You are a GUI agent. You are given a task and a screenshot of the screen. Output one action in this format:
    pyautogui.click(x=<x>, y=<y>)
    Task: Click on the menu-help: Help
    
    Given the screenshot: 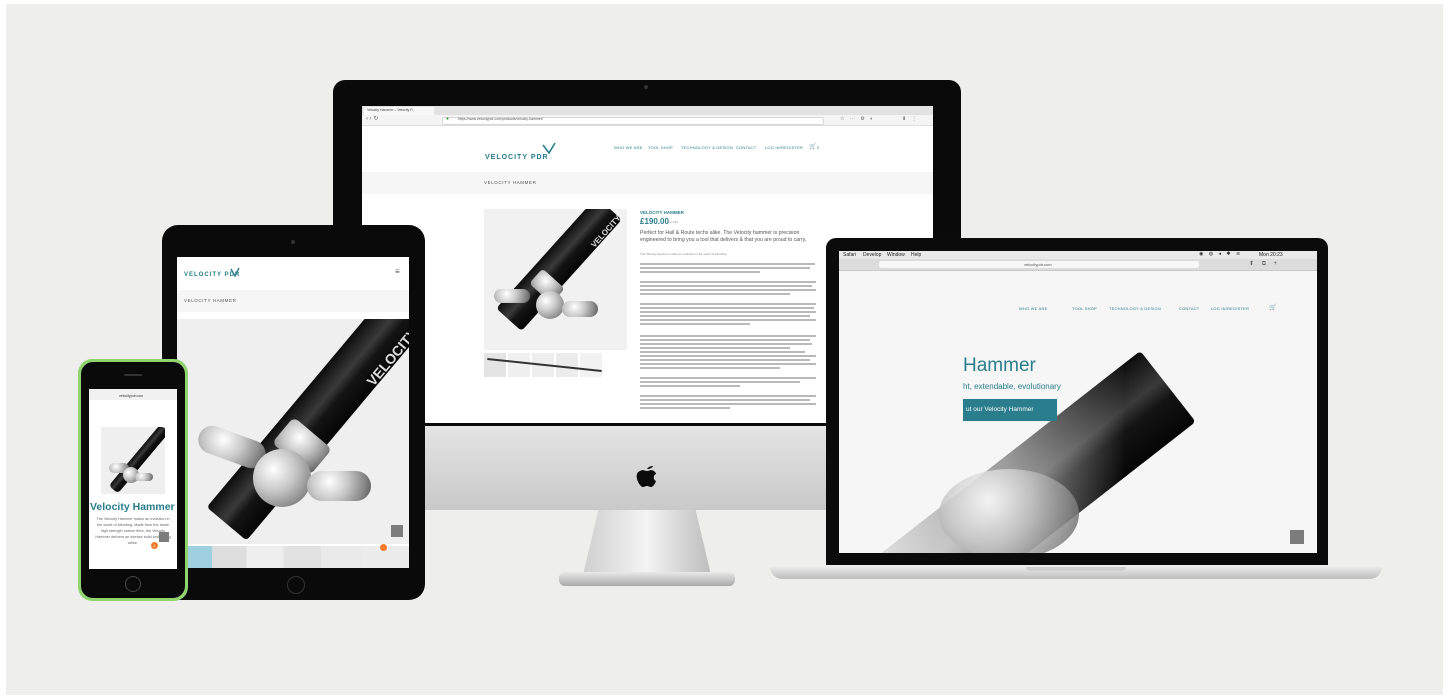 What is the action you would take?
    pyautogui.click(x=916, y=255)
    